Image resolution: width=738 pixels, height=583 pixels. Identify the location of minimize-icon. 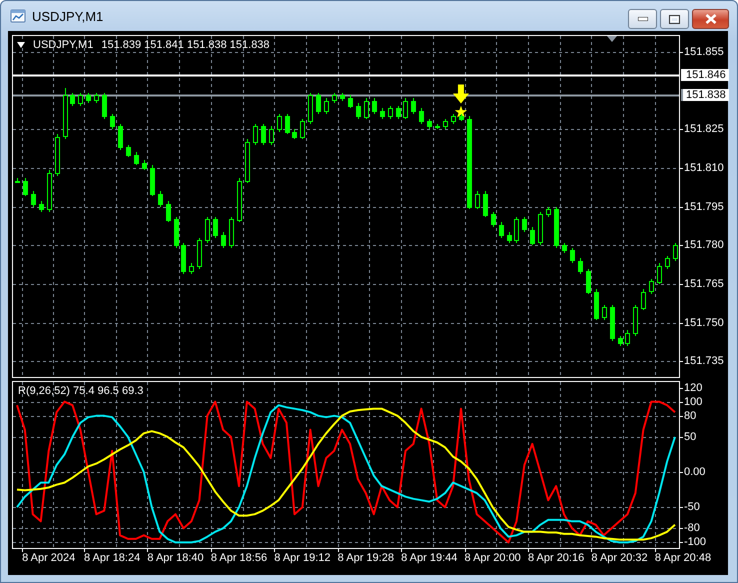
(643, 19).